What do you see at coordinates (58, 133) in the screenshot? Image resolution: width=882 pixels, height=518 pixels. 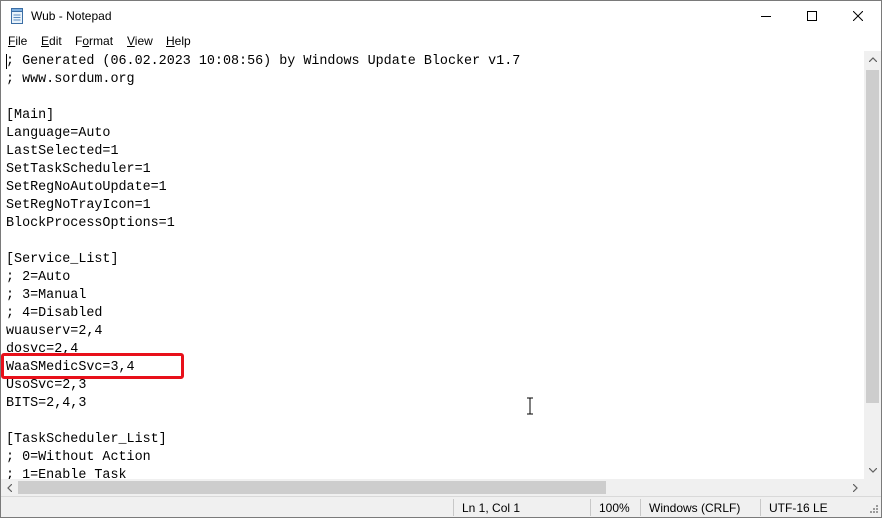 I see `editor-line: Language=Auto` at bounding box center [58, 133].